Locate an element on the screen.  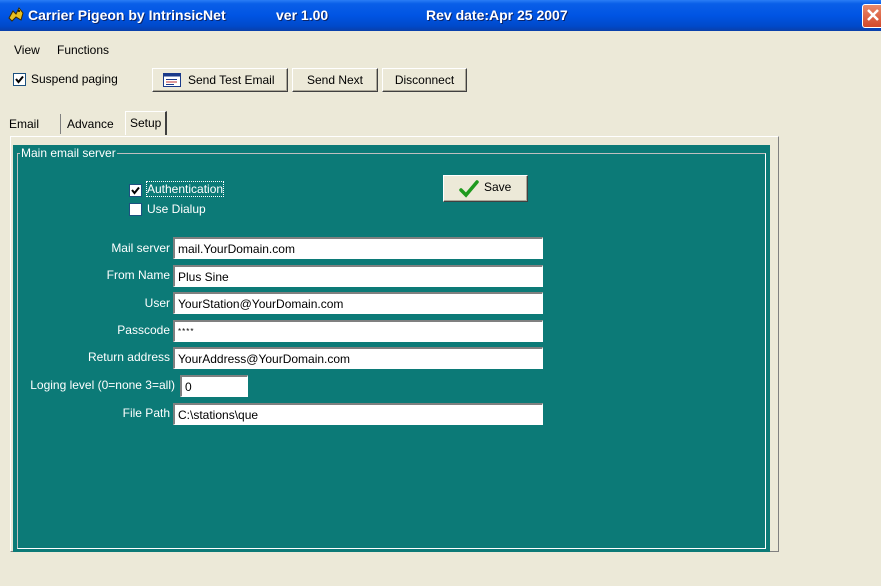
send-next-label: Send Next is located at coordinates (335, 80).